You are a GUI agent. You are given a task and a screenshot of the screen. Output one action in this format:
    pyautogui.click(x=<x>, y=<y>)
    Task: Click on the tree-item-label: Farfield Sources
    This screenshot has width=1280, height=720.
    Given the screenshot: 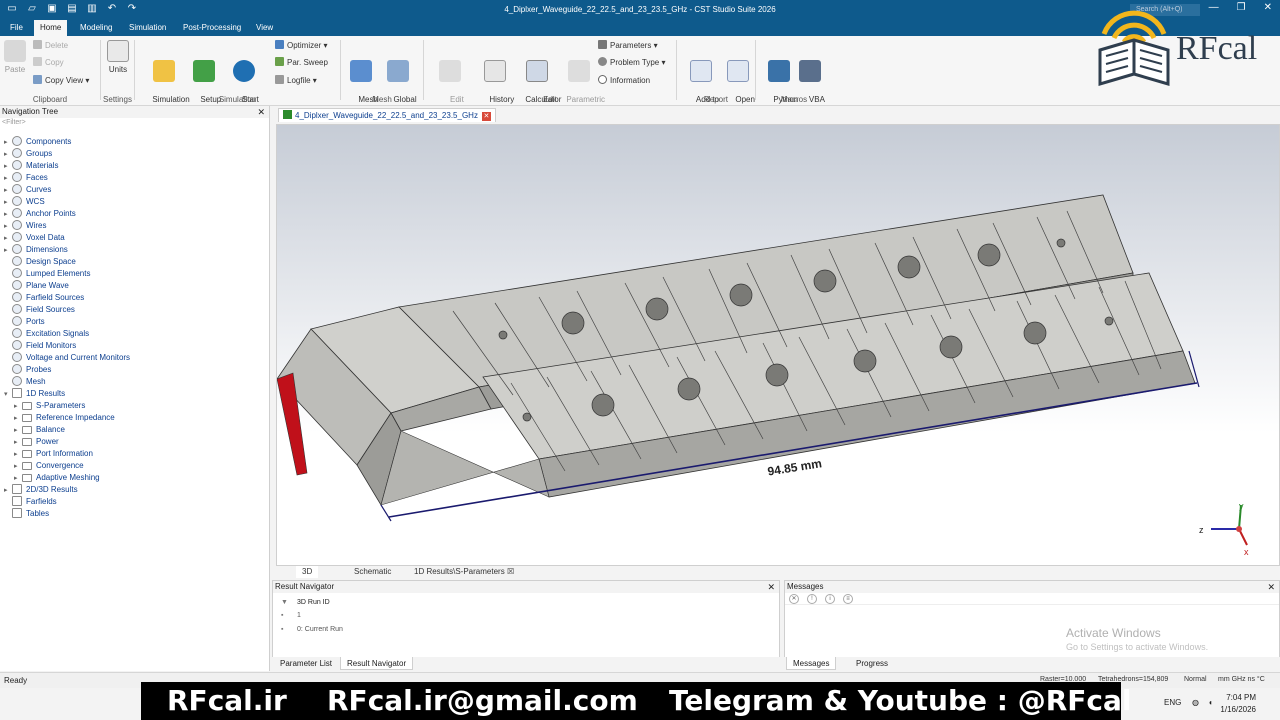 What is the action you would take?
    pyautogui.click(x=55, y=297)
    